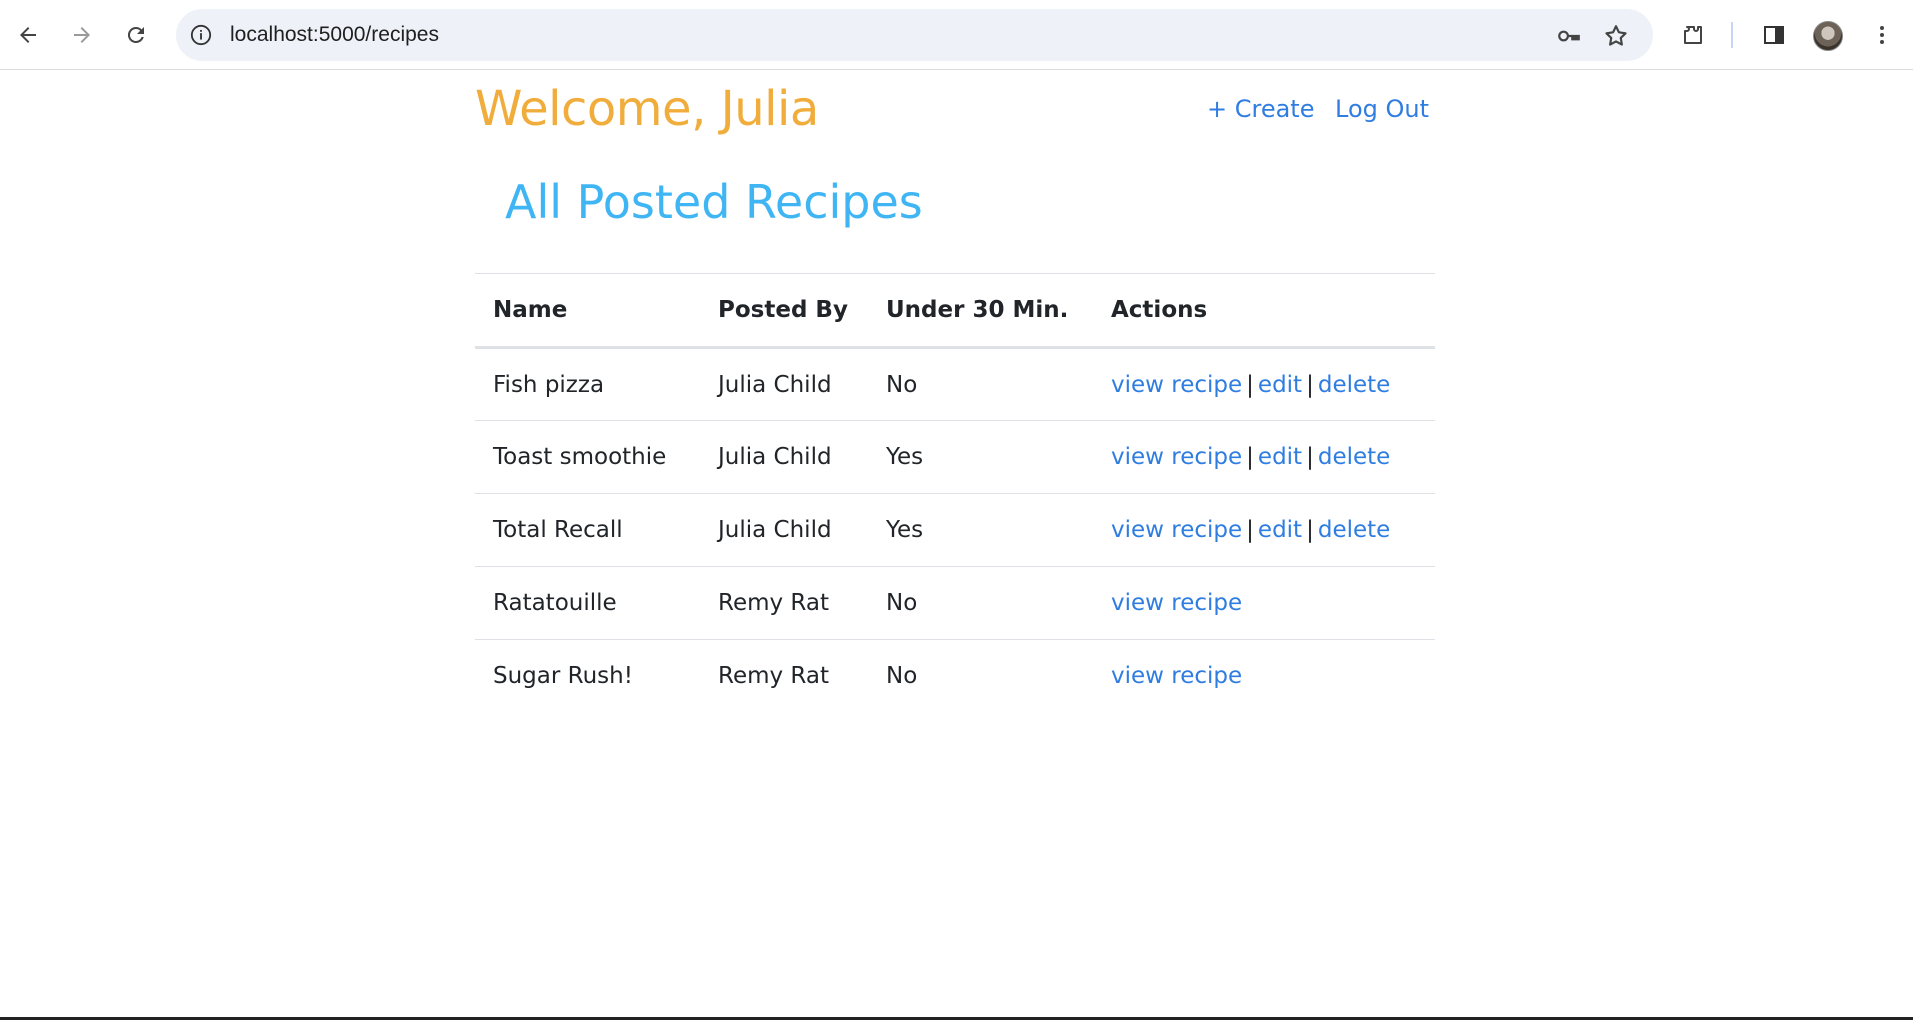  What do you see at coordinates (587, 603) in the screenshot?
I see `recipe-name: Ratatouille` at bounding box center [587, 603].